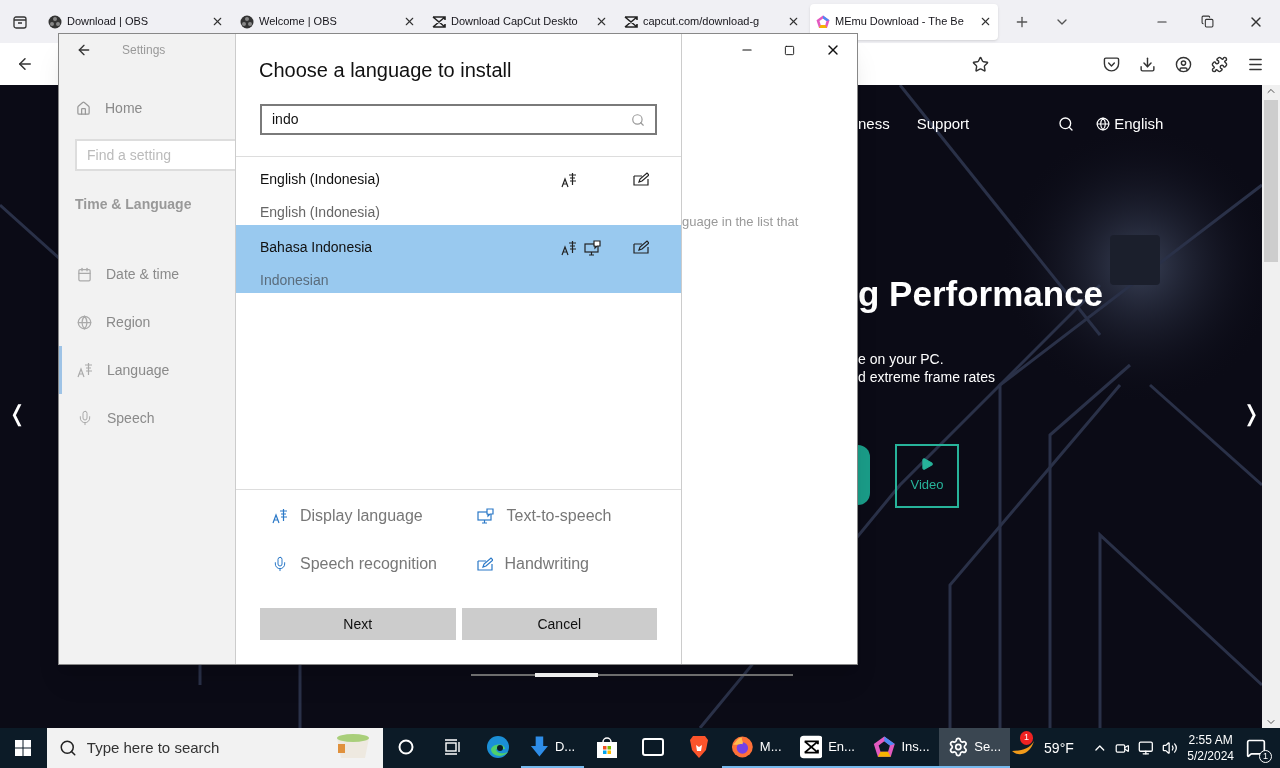  What do you see at coordinates (901, 359) in the screenshot?
I see `hero-text: e on your PC.` at bounding box center [901, 359].